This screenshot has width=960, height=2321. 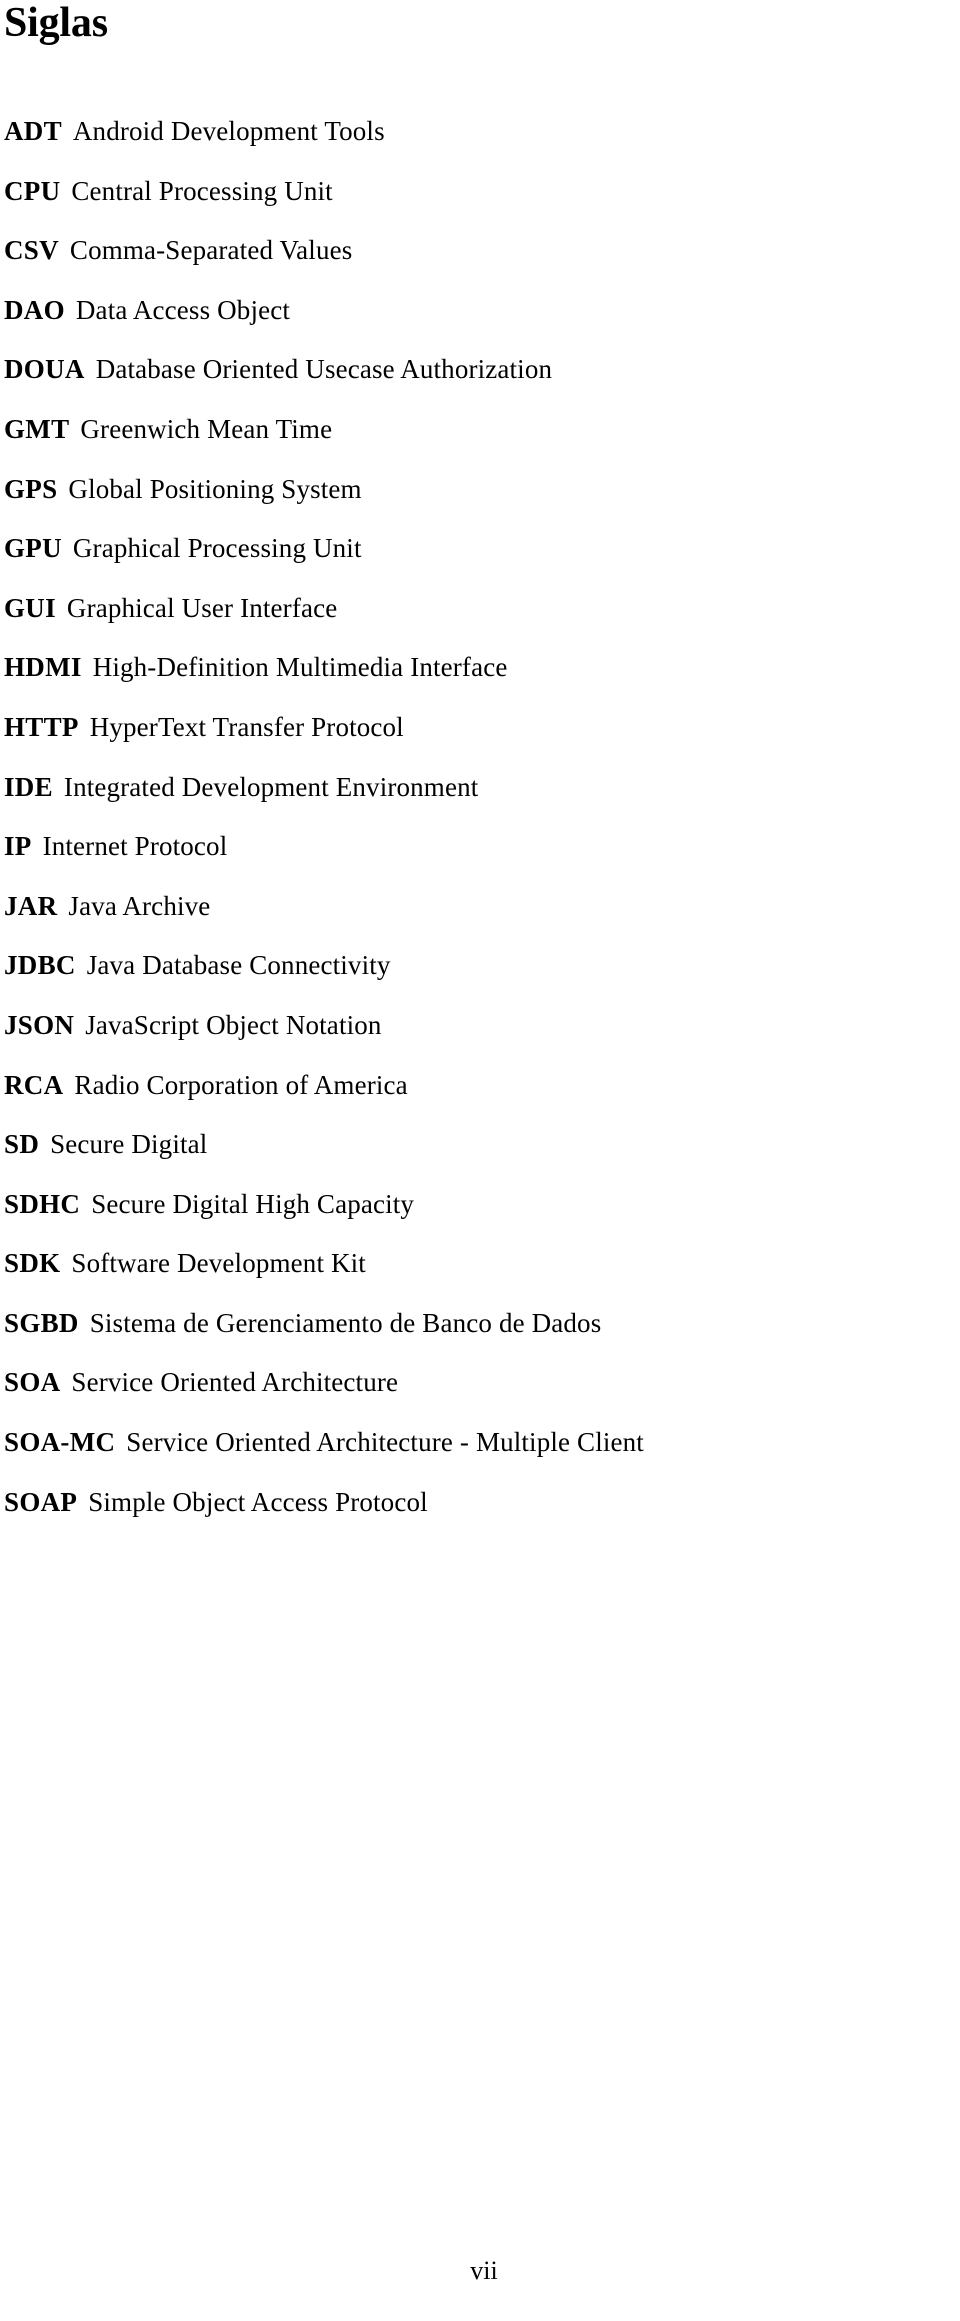 What do you see at coordinates (32, 190) in the screenshot?
I see `acronym-abbreviation: CPU` at bounding box center [32, 190].